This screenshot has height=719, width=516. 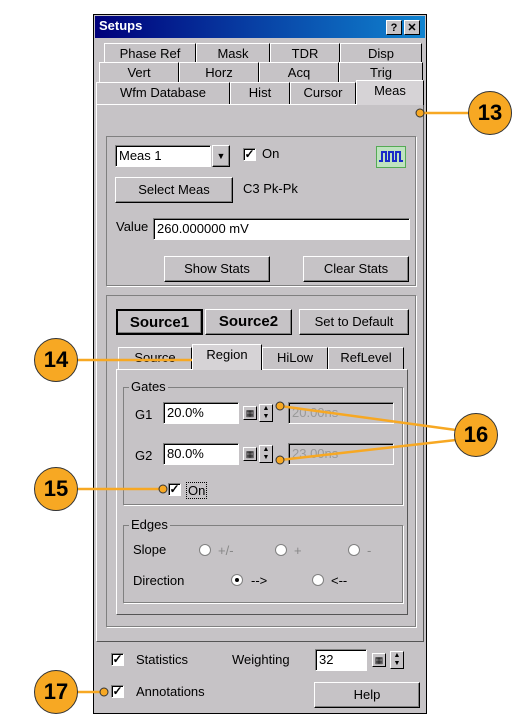 What do you see at coordinates (476, 435) in the screenshot?
I see `callout-16: 16` at bounding box center [476, 435].